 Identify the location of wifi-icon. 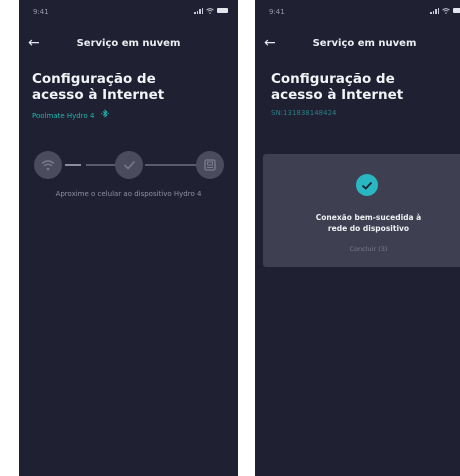
(48, 165).